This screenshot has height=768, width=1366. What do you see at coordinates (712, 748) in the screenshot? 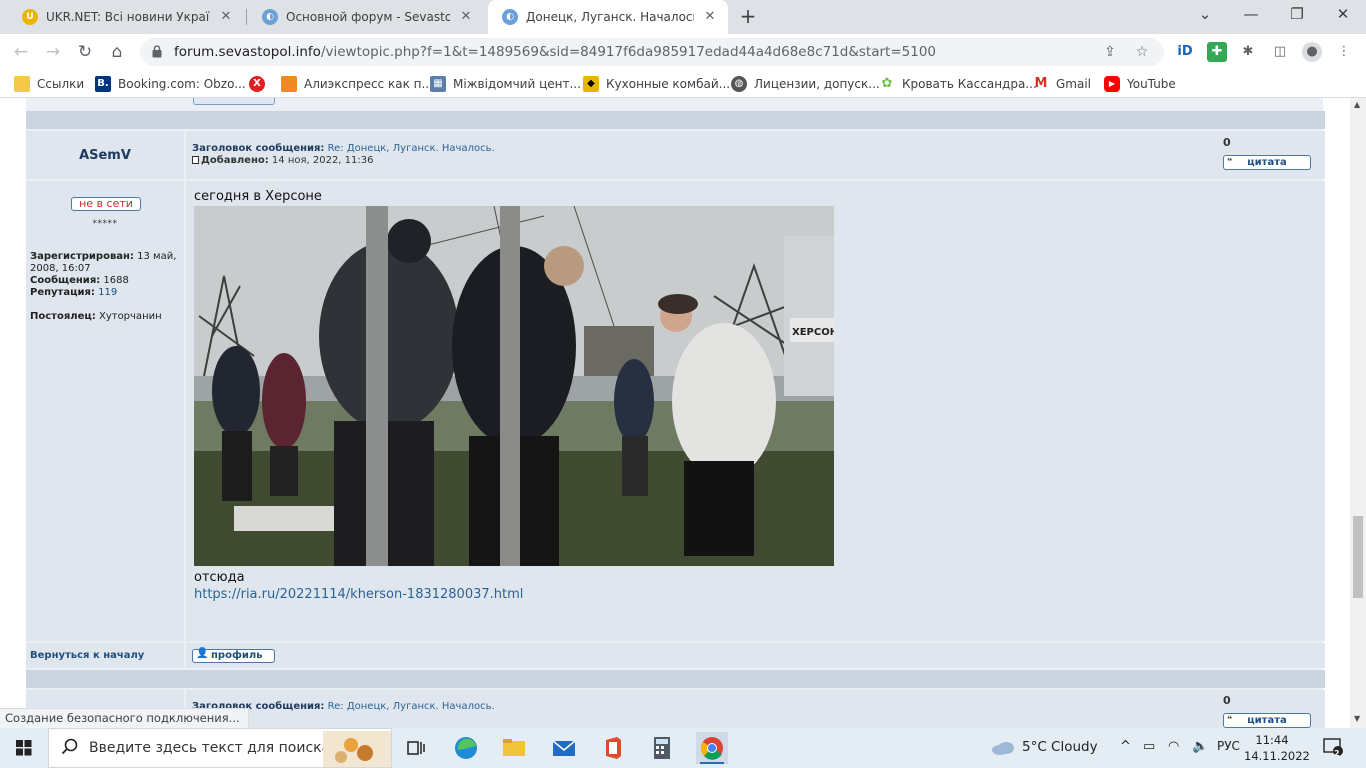
I see `chrome-icon` at bounding box center [712, 748].